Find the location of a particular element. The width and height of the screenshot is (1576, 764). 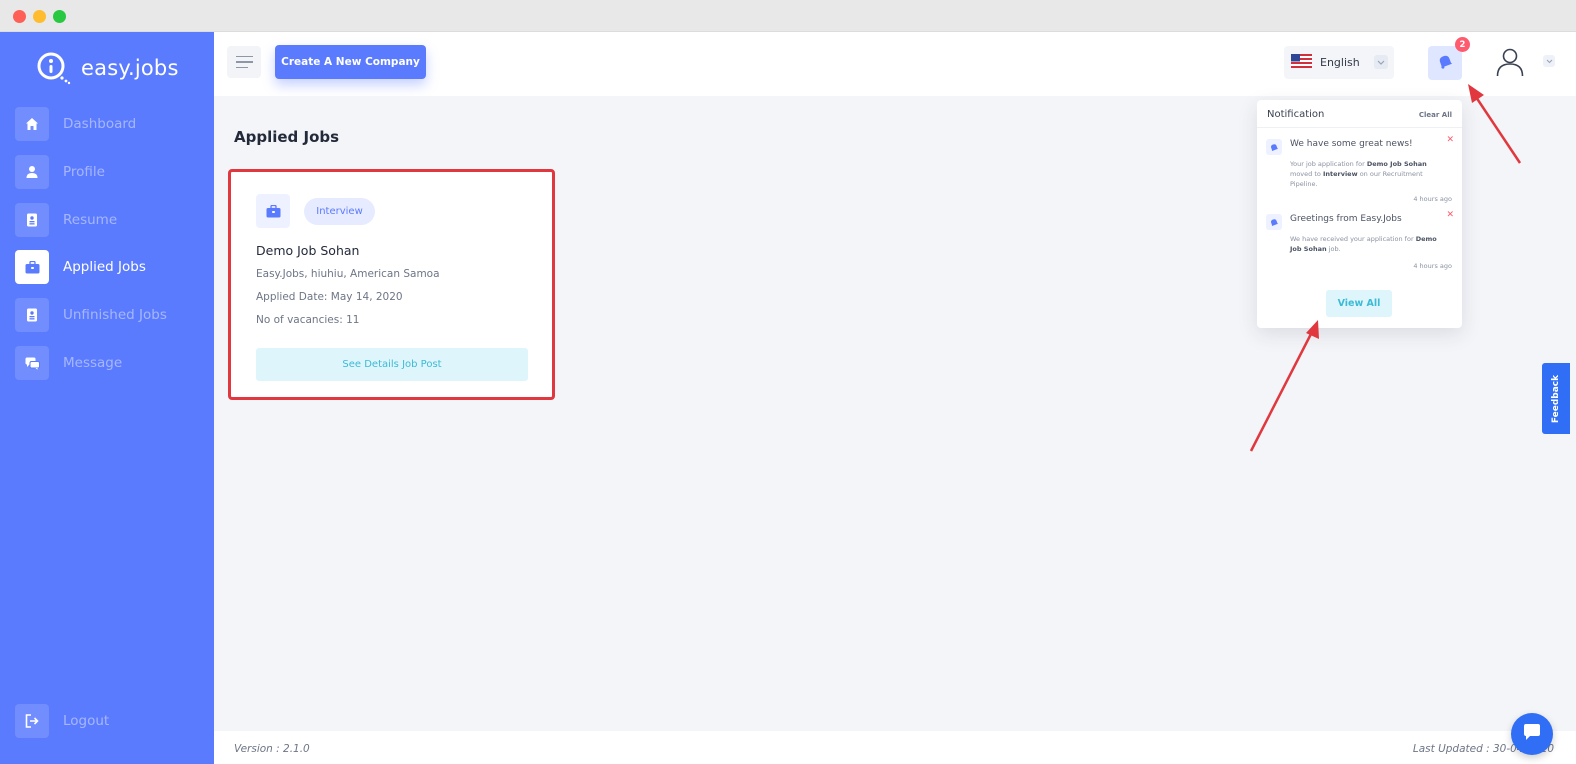

sidebar-item-label: Message is located at coordinates (93, 363).